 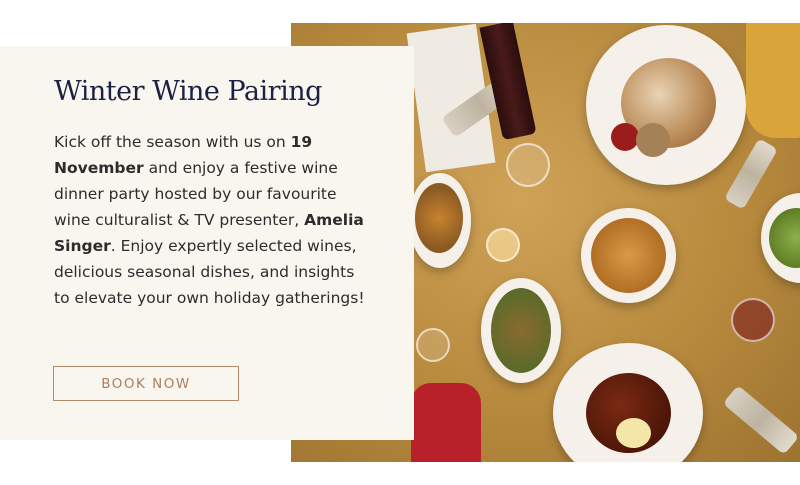 I want to click on description-text: Kick off the season with us on, so click(x=172, y=142).